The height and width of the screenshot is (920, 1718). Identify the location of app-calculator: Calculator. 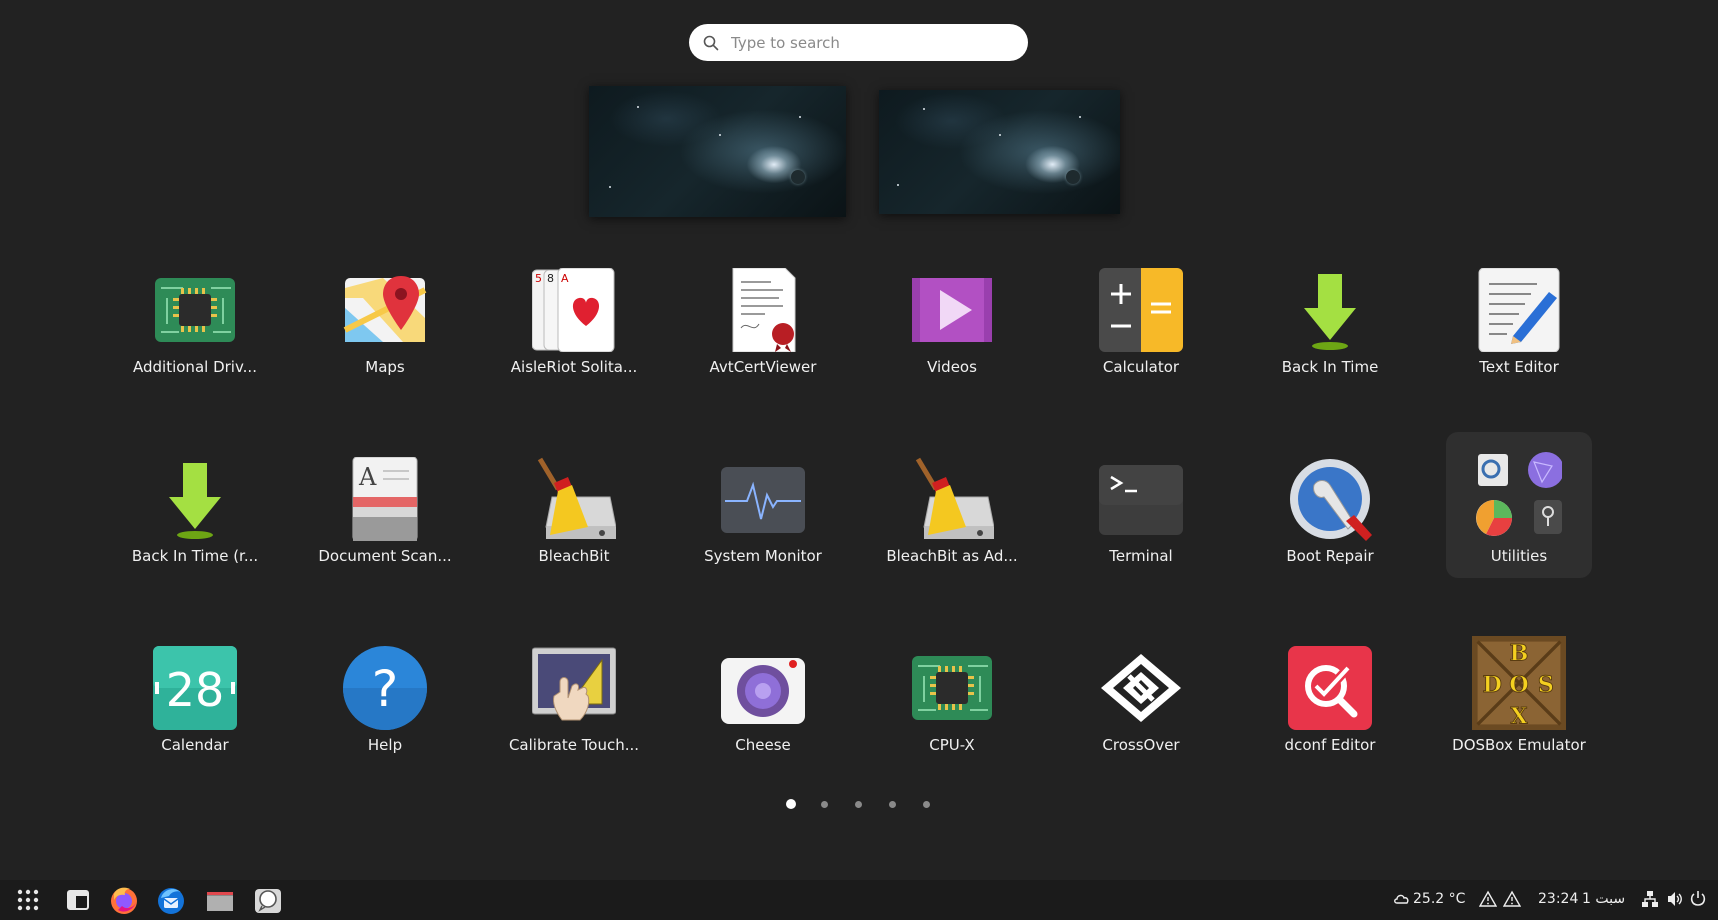
(1141, 331).